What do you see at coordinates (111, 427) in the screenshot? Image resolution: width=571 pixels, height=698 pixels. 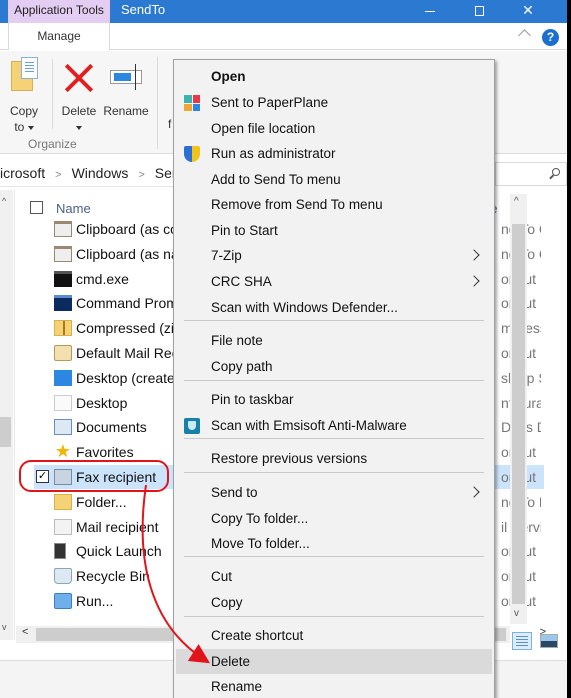 I see `file-name: Documents` at bounding box center [111, 427].